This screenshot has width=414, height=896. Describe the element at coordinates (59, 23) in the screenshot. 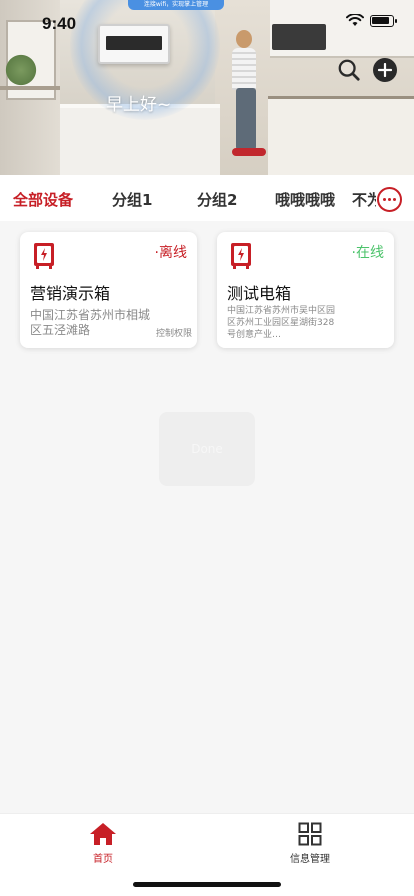

I see `status-time: 9:40` at that location.